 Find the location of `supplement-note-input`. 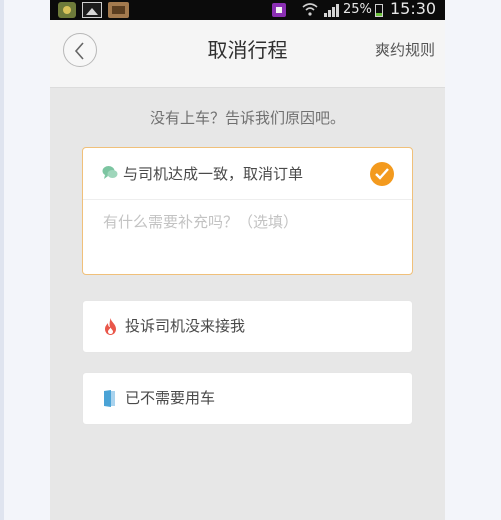

supplement-note-input is located at coordinates (248, 222).